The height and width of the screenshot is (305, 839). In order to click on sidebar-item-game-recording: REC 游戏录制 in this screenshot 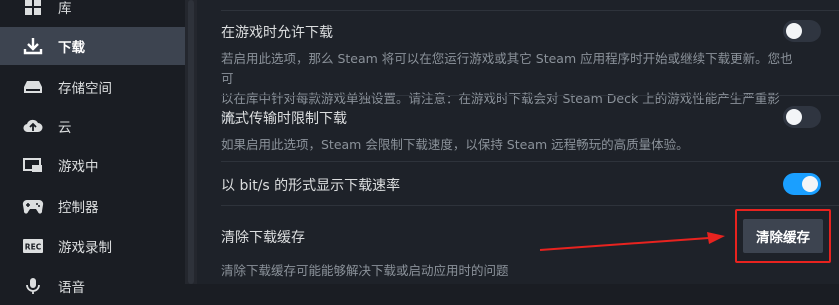, I will do `click(92, 246)`.